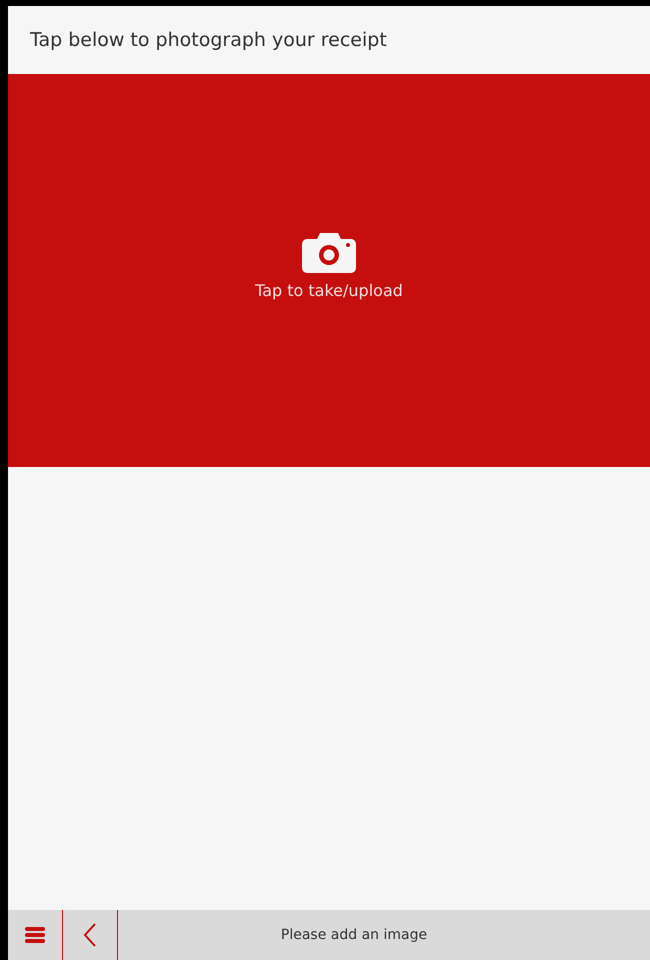 This screenshot has height=960, width=650. Describe the element at coordinates (354, 935) in the screenshot. I see `status-text: Please add an image` at that location.